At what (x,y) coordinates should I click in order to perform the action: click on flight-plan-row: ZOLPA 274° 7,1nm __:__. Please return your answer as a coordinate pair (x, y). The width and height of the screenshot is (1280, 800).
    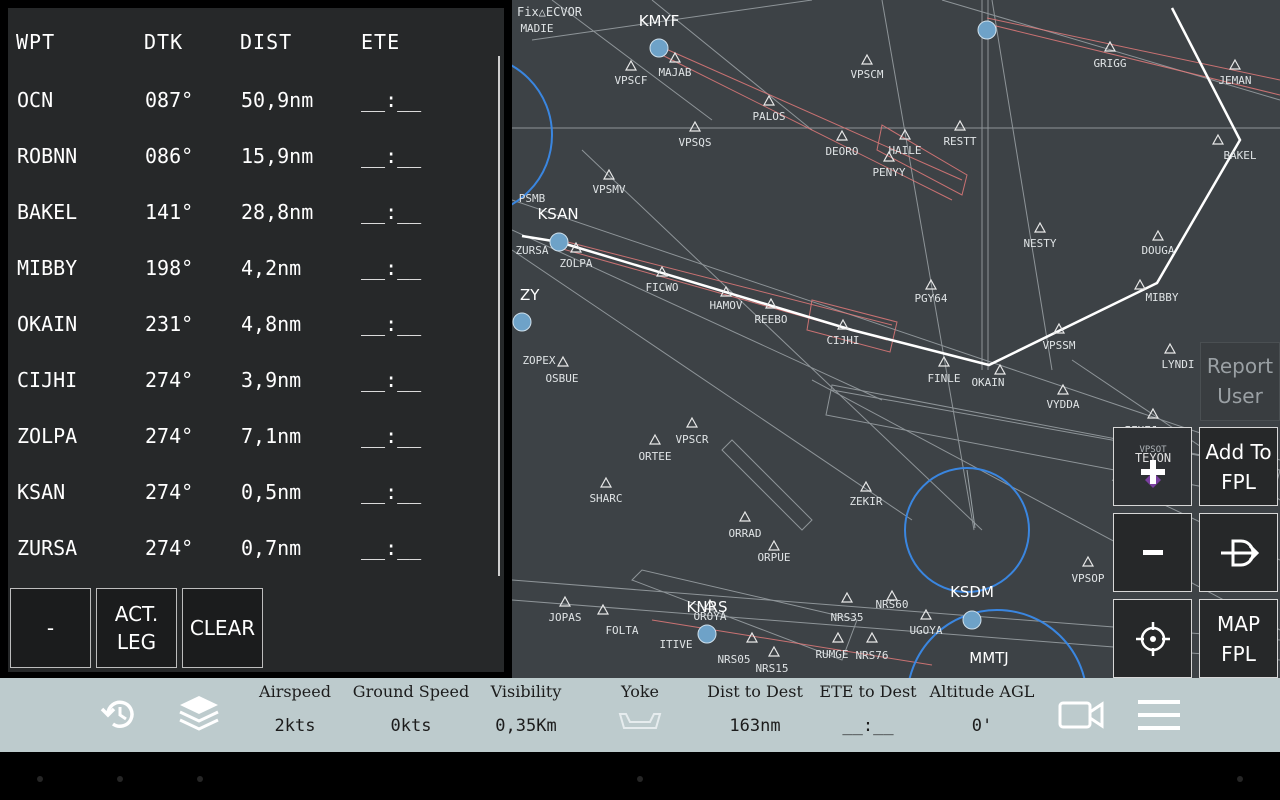
    Looking at the image, I should click on (253, 436).